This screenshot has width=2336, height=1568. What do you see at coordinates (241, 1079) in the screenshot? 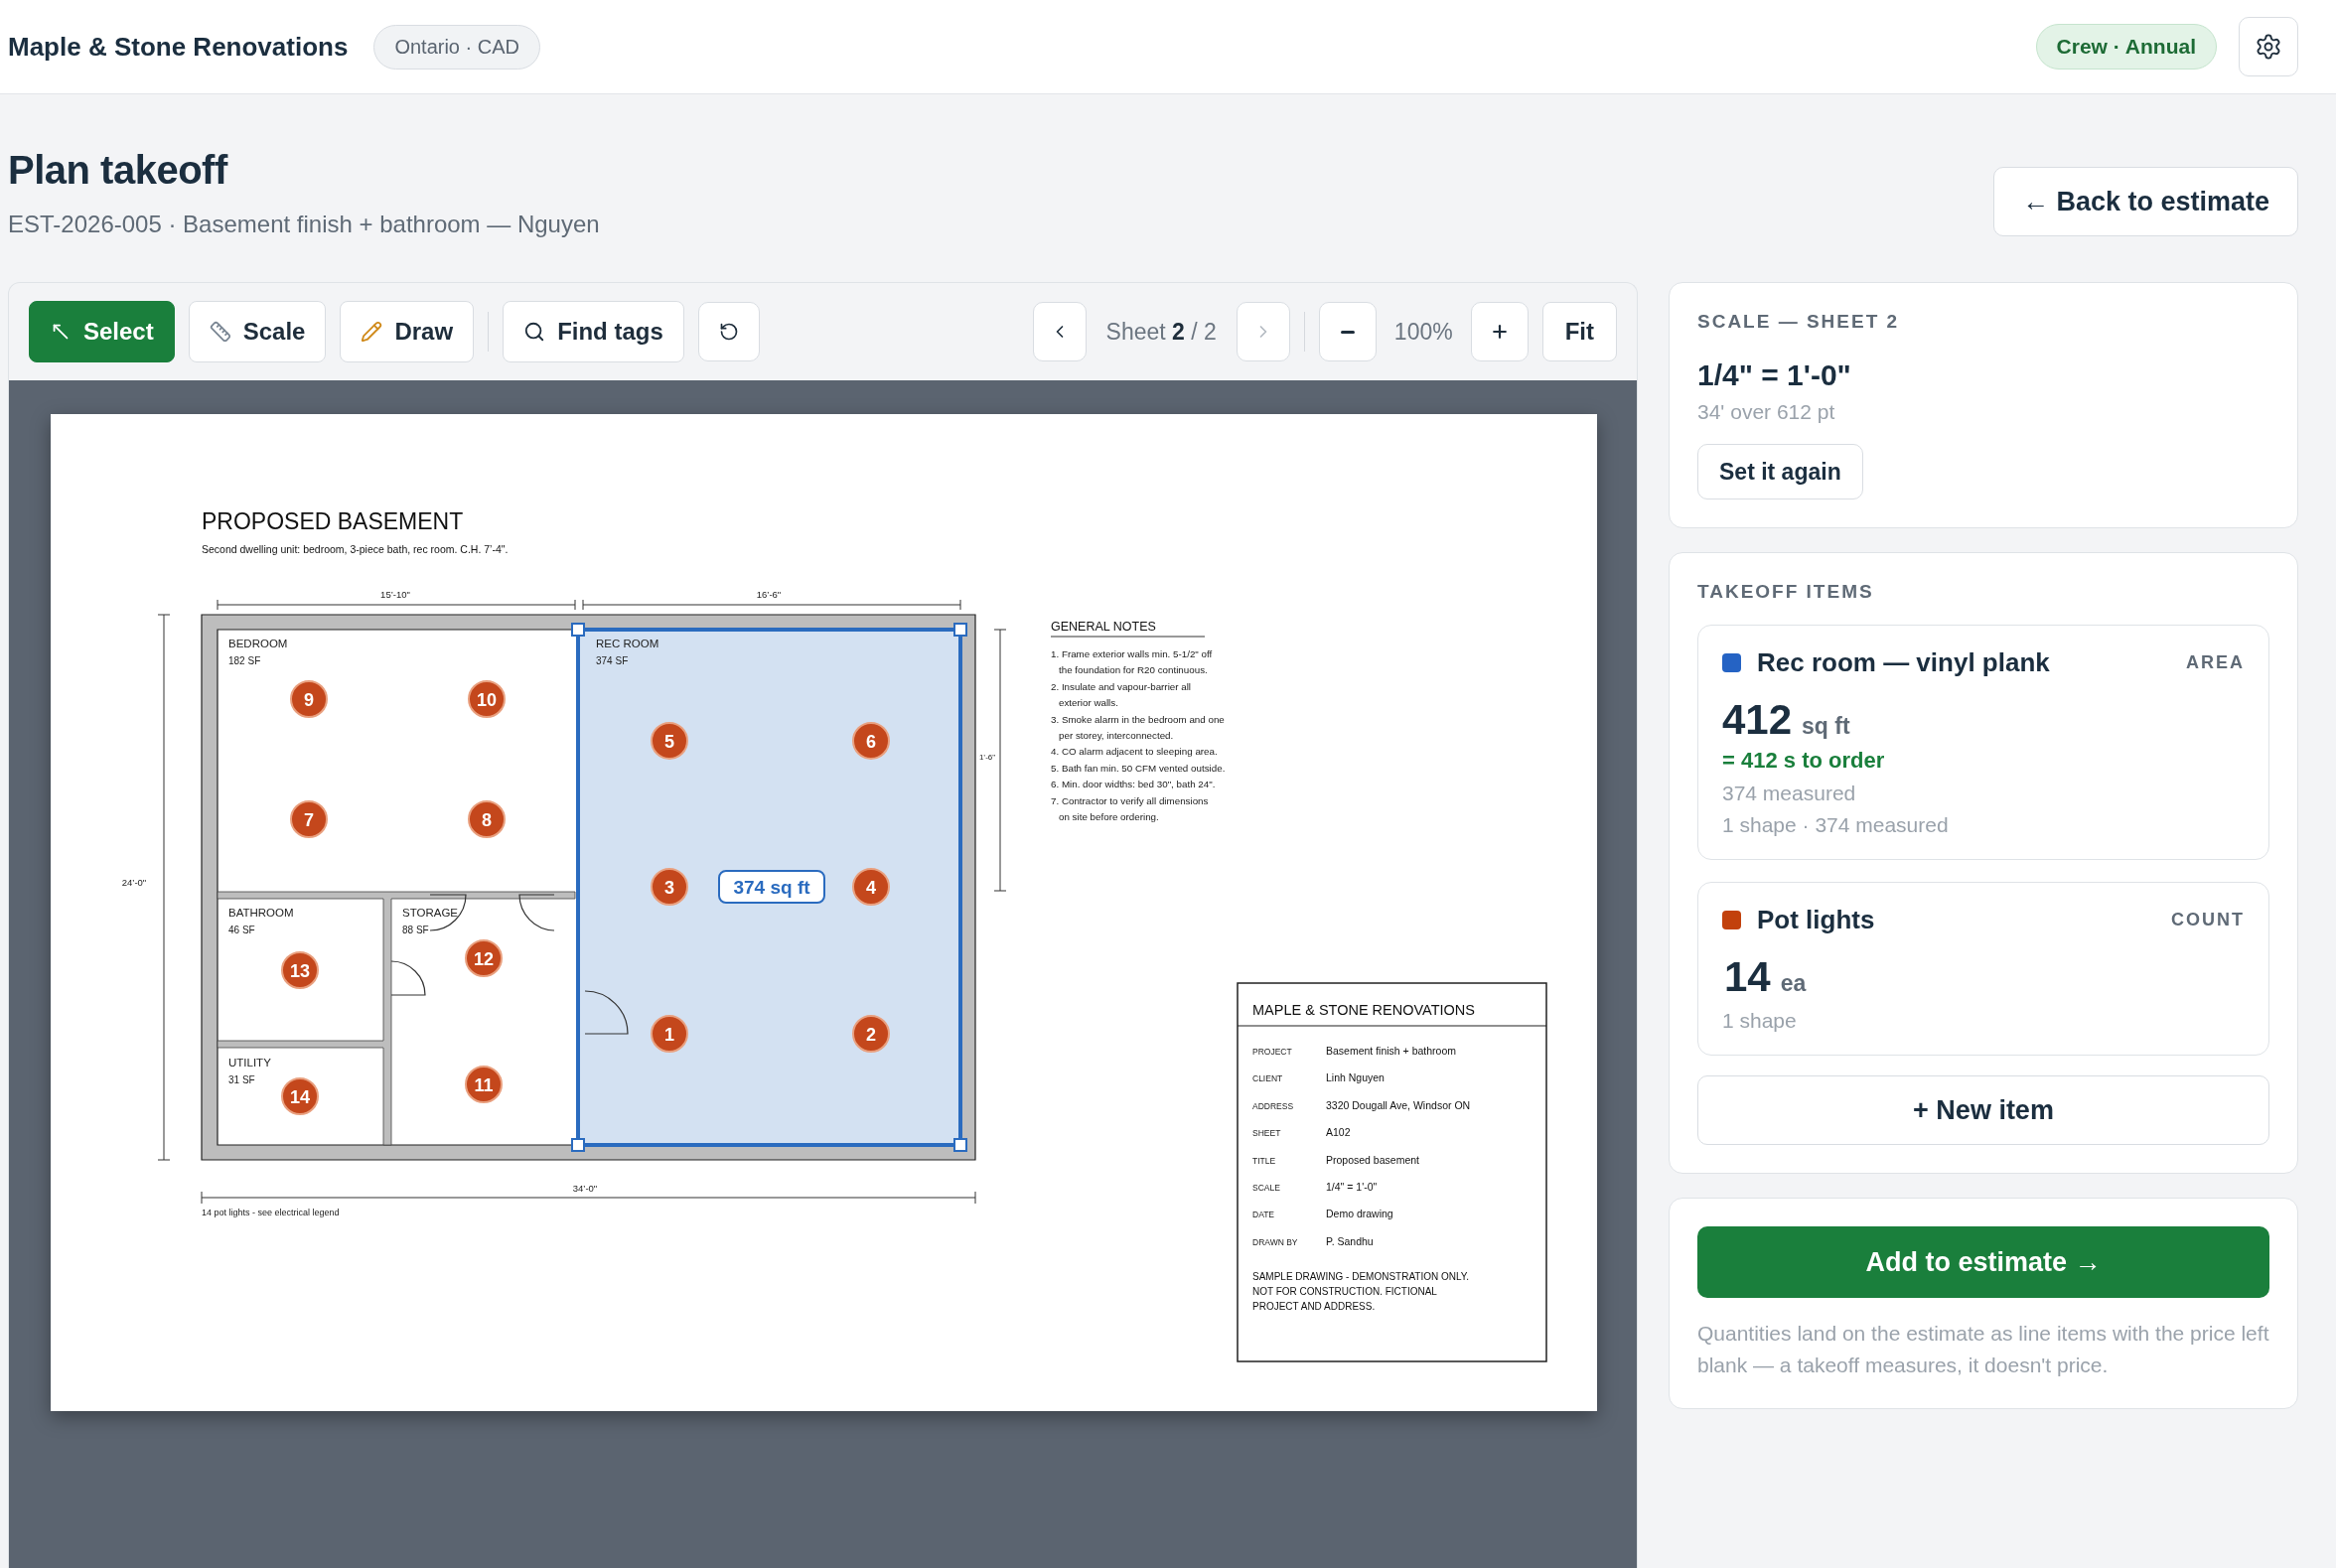
I see `room-area: 31 SF` at bounding box center [241, 1079].